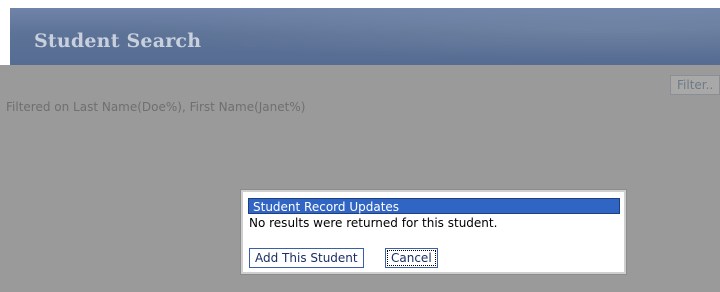  I want to click on filter-button: Filter.., so click(695, 85).